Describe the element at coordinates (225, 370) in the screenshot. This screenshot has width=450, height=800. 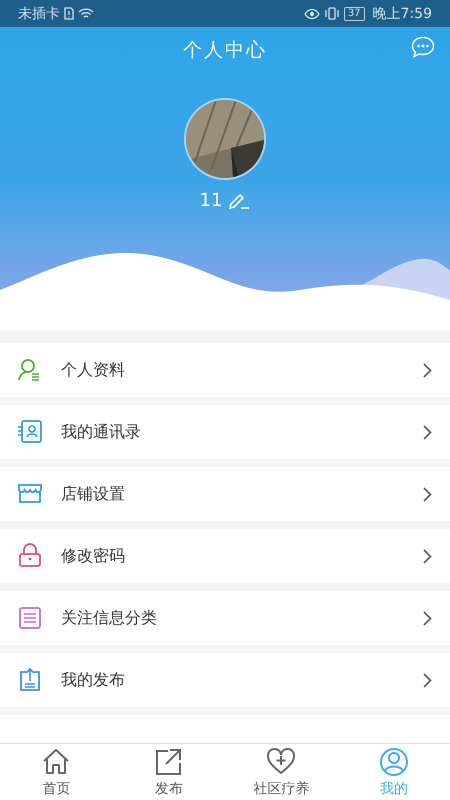
I see `menu-item: 个人资料` at that location.